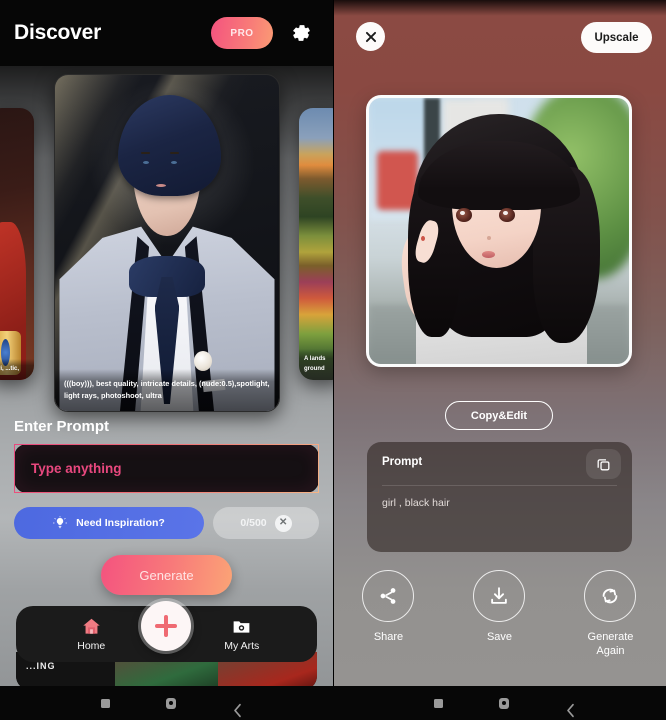  I want to click on need-inspiration-button: Need Inspiration?, so click(109, 523).